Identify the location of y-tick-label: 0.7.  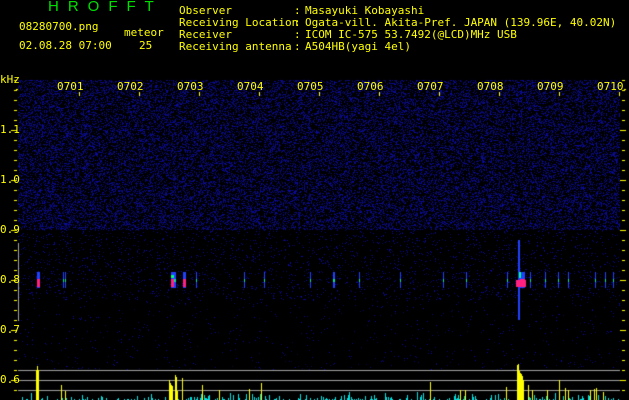
(10, 329).